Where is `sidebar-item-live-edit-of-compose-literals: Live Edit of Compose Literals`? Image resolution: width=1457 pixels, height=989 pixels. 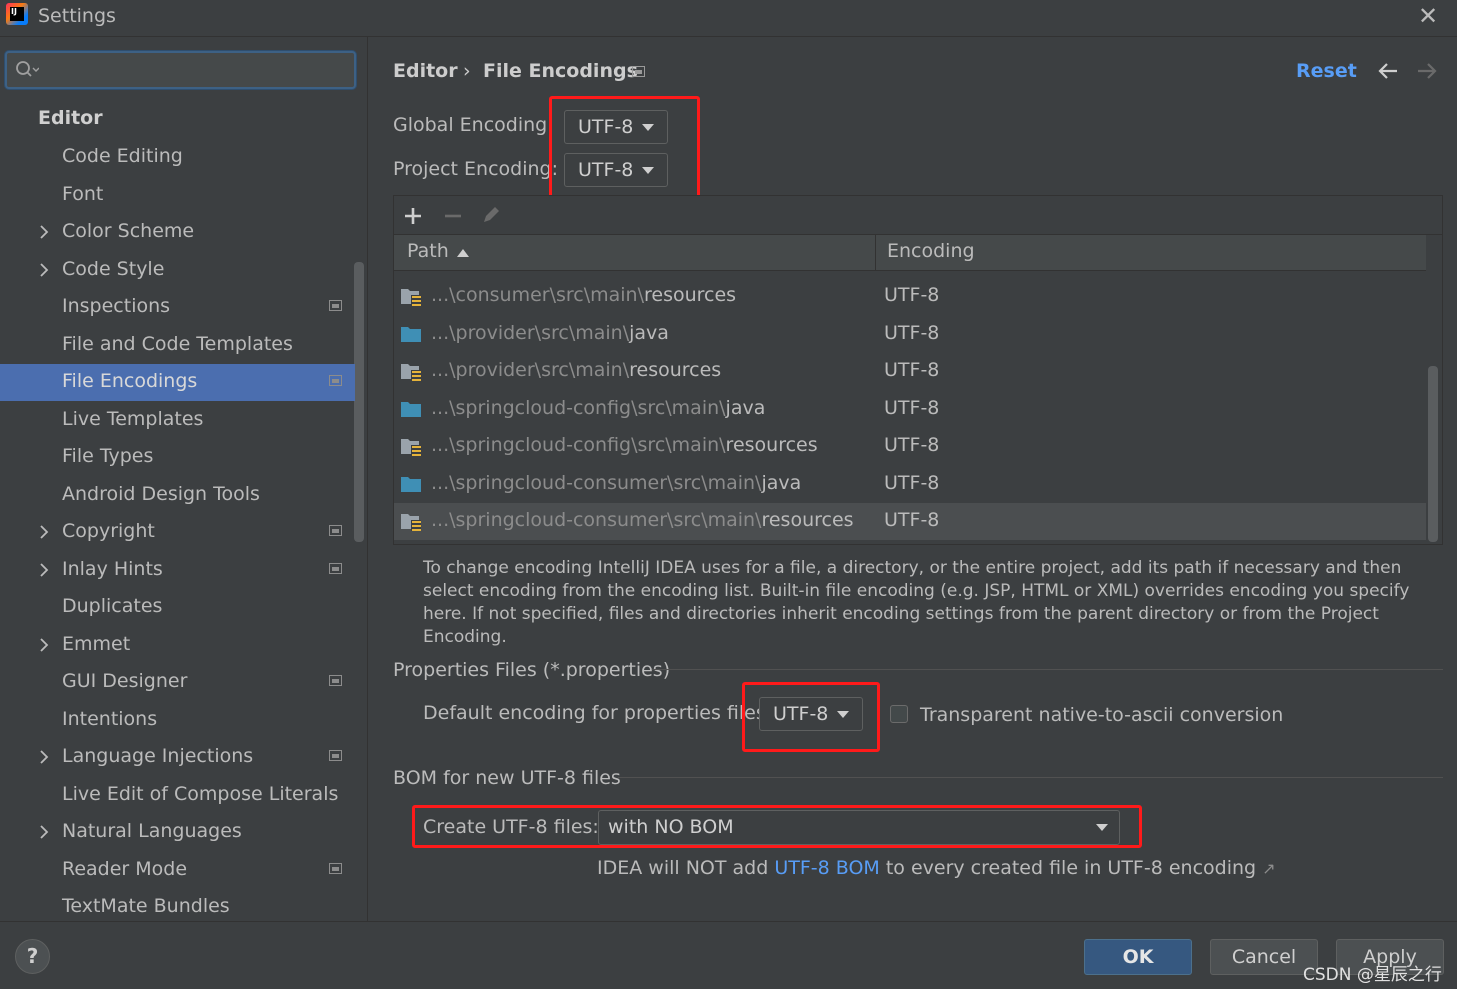 sidebar-item-live-edit-of-compose-literals: Live Edit of Compose Literals is located at coordinates (177, 795).